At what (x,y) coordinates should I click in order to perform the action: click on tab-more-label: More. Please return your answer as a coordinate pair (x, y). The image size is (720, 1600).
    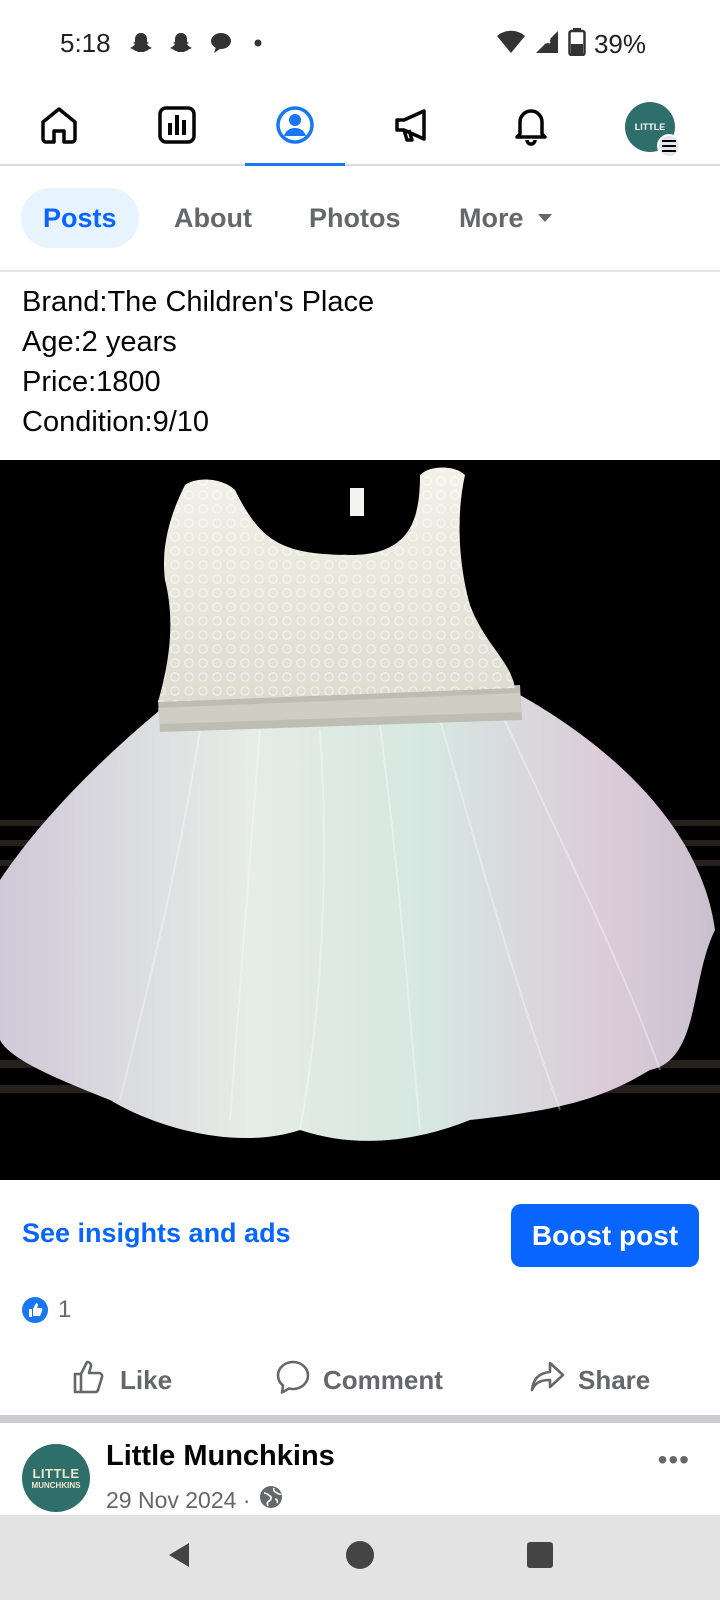
    Looking at the image, I should click on (491, 217).